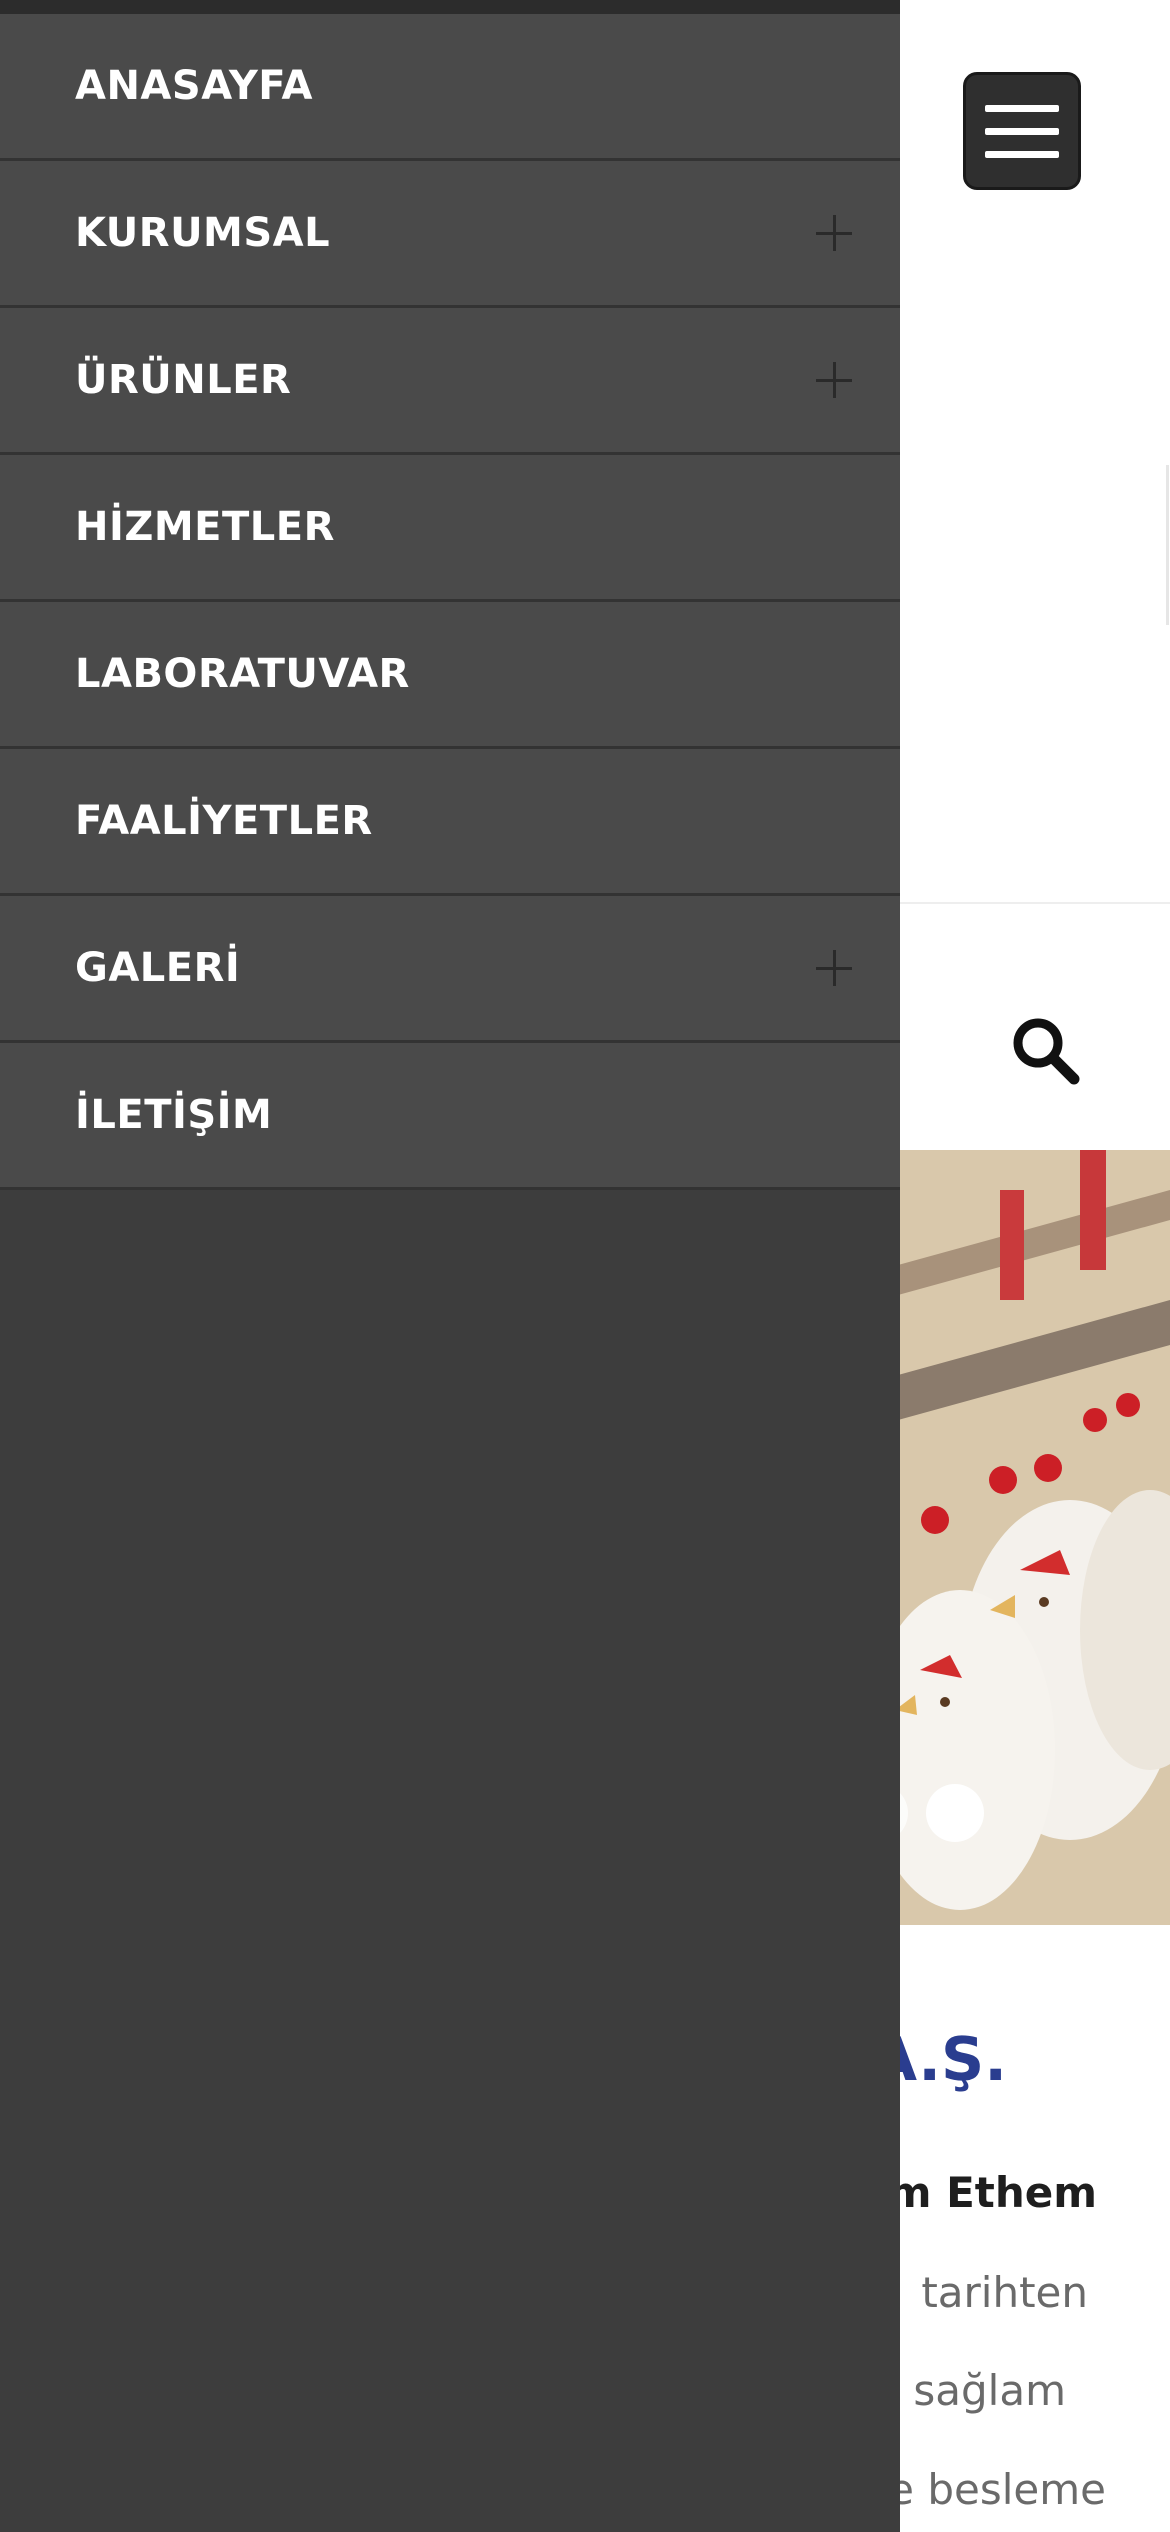 The height and width of the screenshot is (2532, 1170). I want to click on divider, so click(1167, 545).